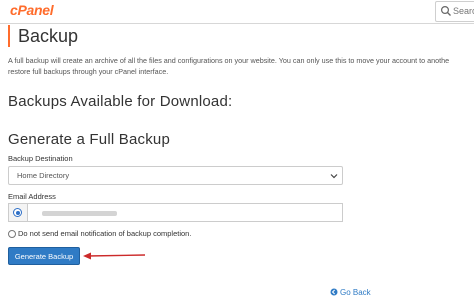 The width and height of the screenshot is (474, 304). Describe the element at coordinates (32, 196) in the screenshot. I see `email-address-label: Email Address` at that location.